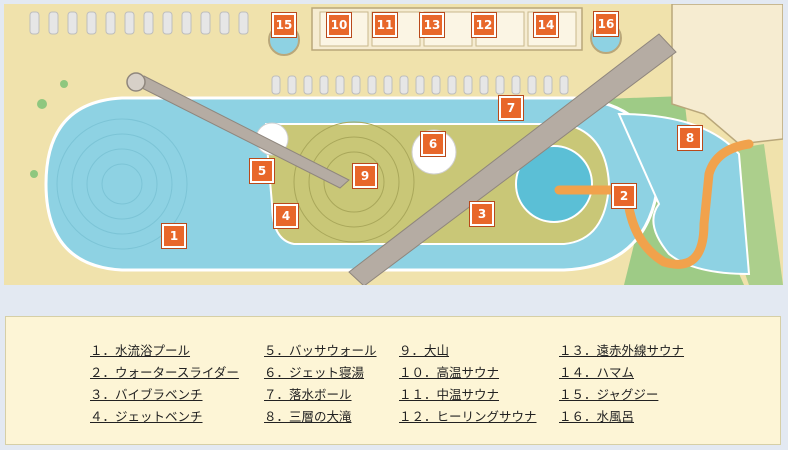 This screenshot has height=450, width=788. What do you see at coordinates (284, 25) in the screenshot?
I see `marker-15: 15` at bounding box center [284, 25].